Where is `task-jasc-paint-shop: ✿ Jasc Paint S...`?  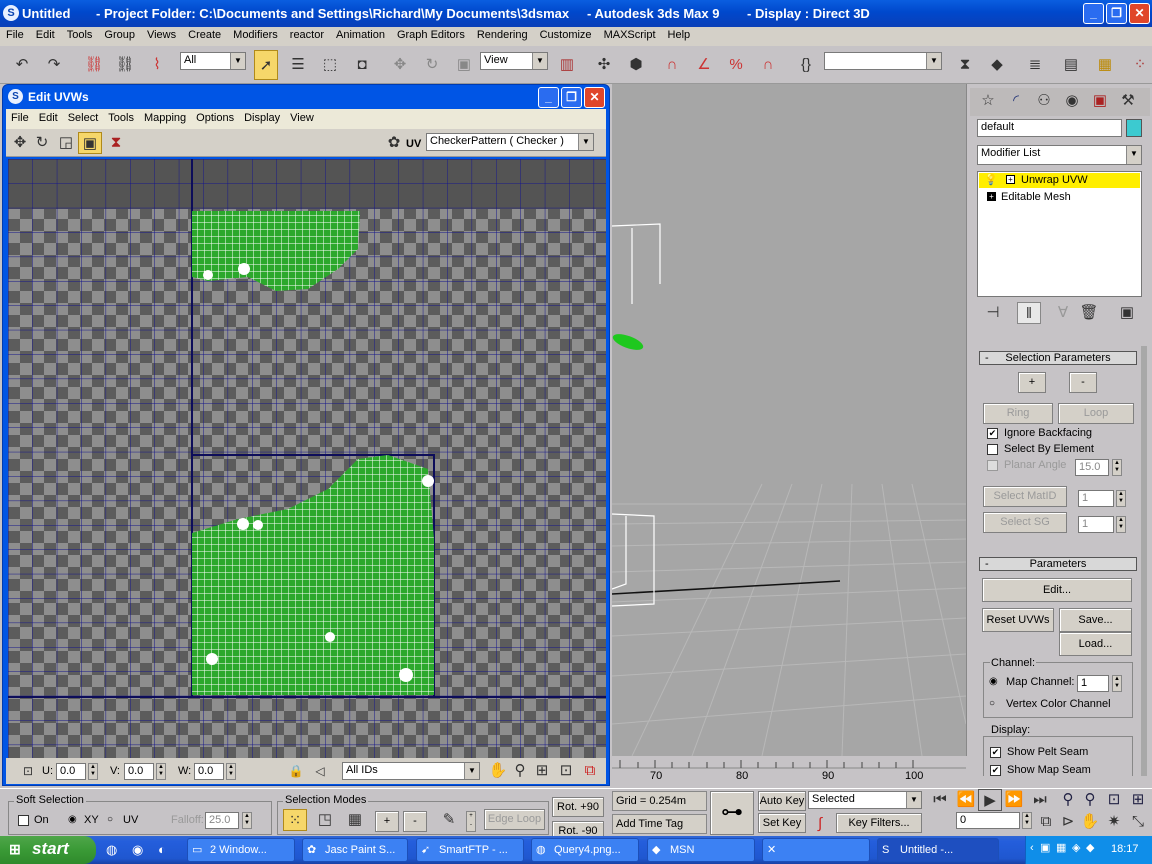 task-jasc-paint-shop: ✿ Jasc Paint S... is located at coordinates (355, 850).